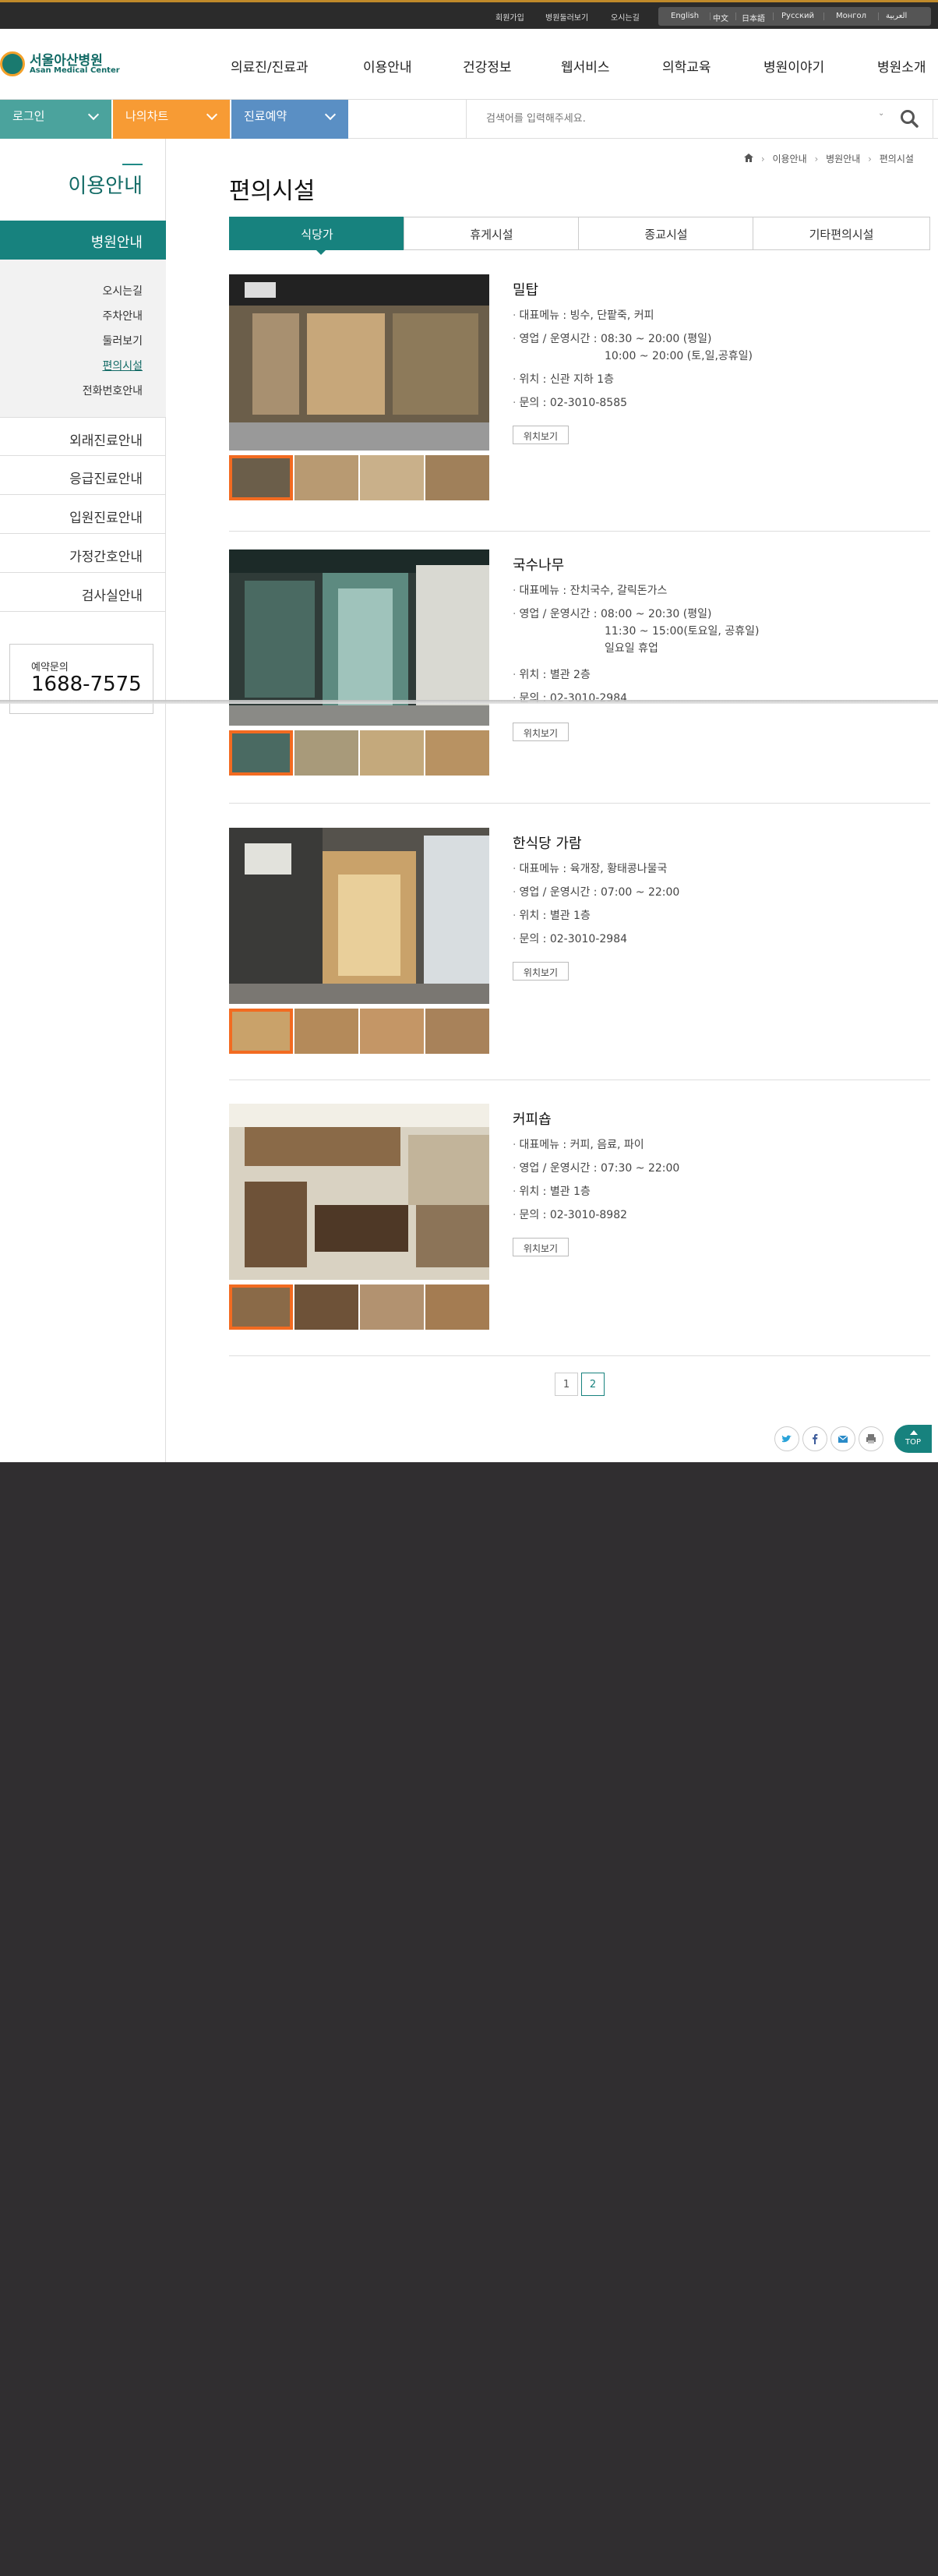  I want to click on sidebar-item-home-nursing: 가정간호안내, so click(83, 553).